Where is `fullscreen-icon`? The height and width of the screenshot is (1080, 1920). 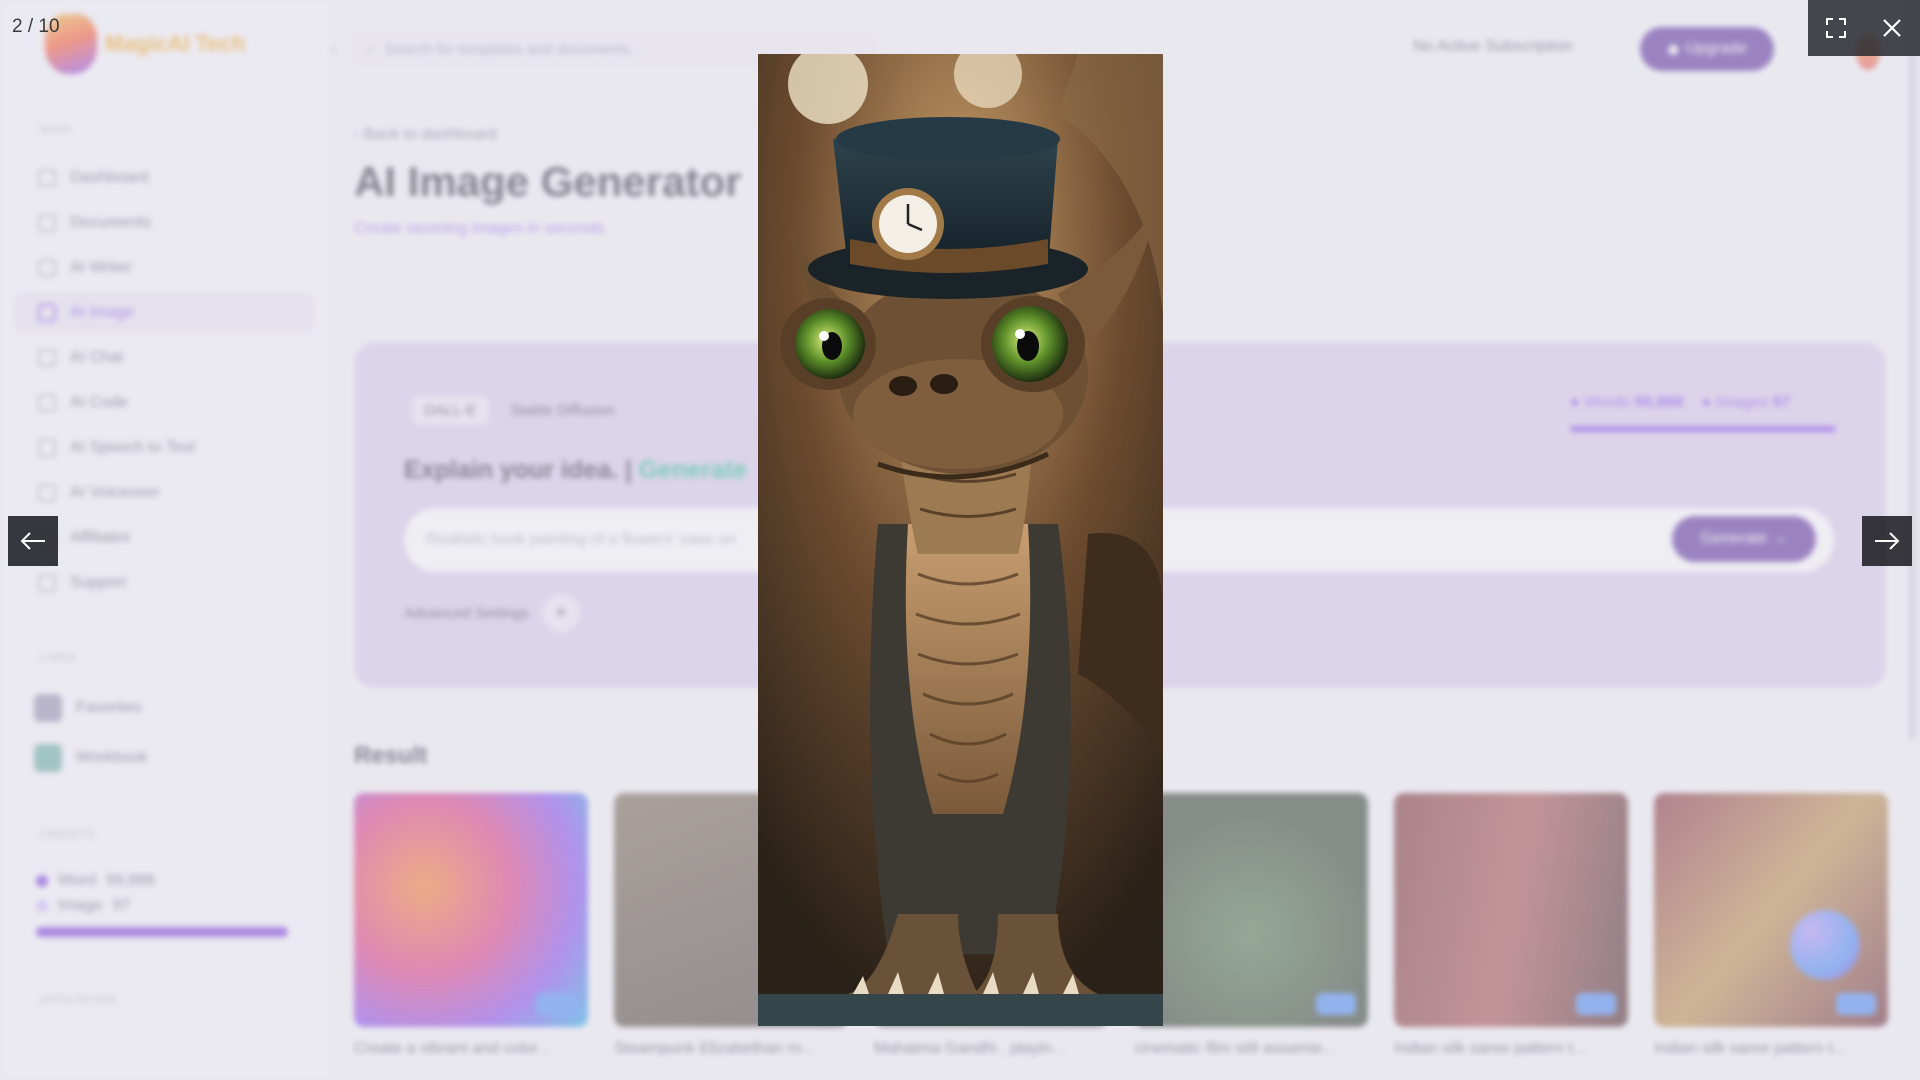 fullscreen-icon is located at coordinates (1836, 28).